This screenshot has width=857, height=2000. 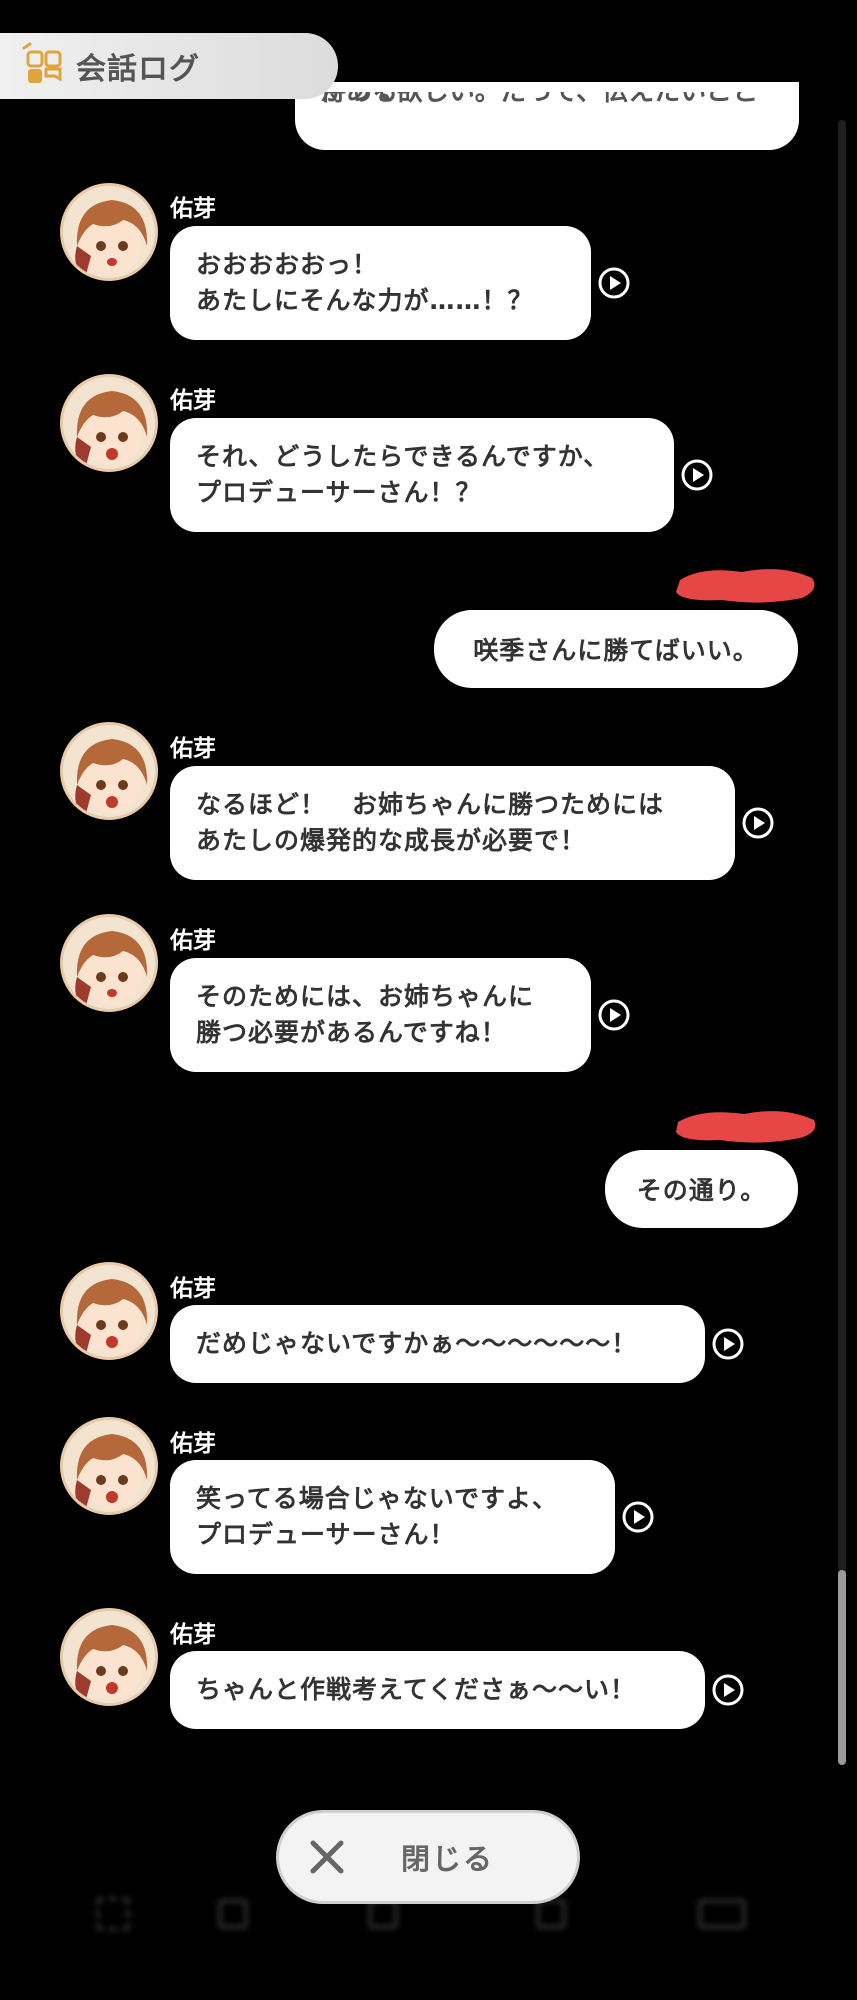 What do you see at coordinates (339, 492) in the screenshot?
I see `message-line: プロデューサーさん！？` at bounding box center [339, 492].